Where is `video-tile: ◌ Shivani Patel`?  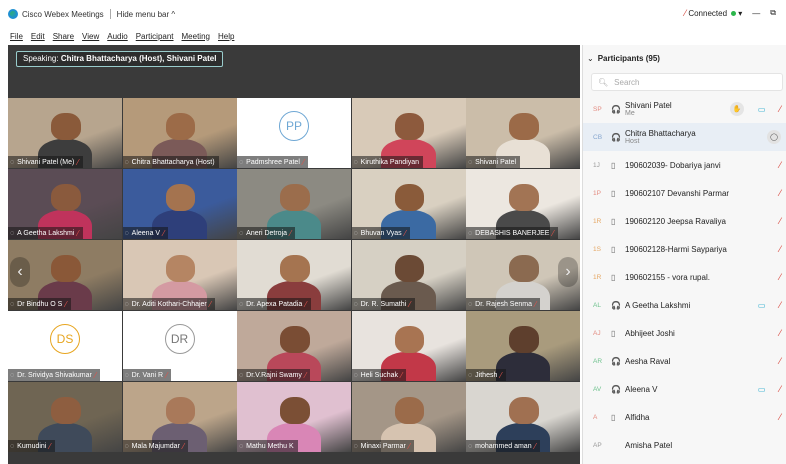
video-tile: ◌ Shivani Patel is located at coordinates (523, 133).